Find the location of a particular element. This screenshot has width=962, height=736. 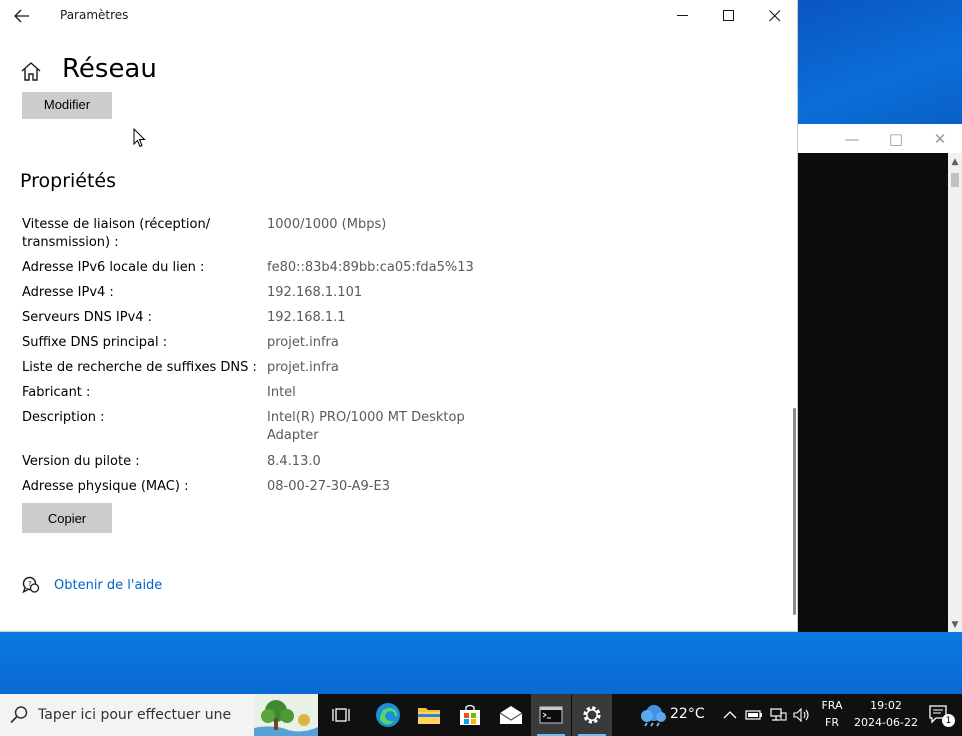

property-label: Fabricant : is located at coordinates (56, 392).